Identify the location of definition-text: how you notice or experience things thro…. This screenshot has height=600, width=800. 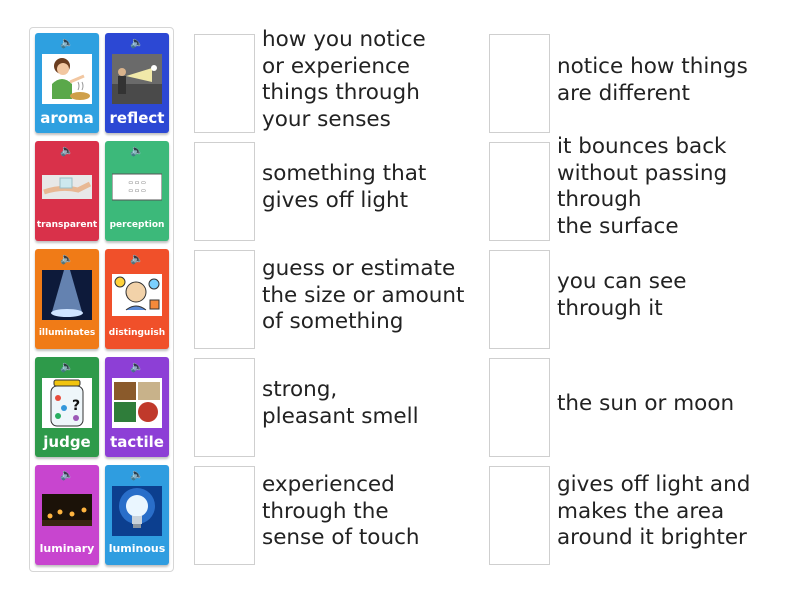
(344, 79).